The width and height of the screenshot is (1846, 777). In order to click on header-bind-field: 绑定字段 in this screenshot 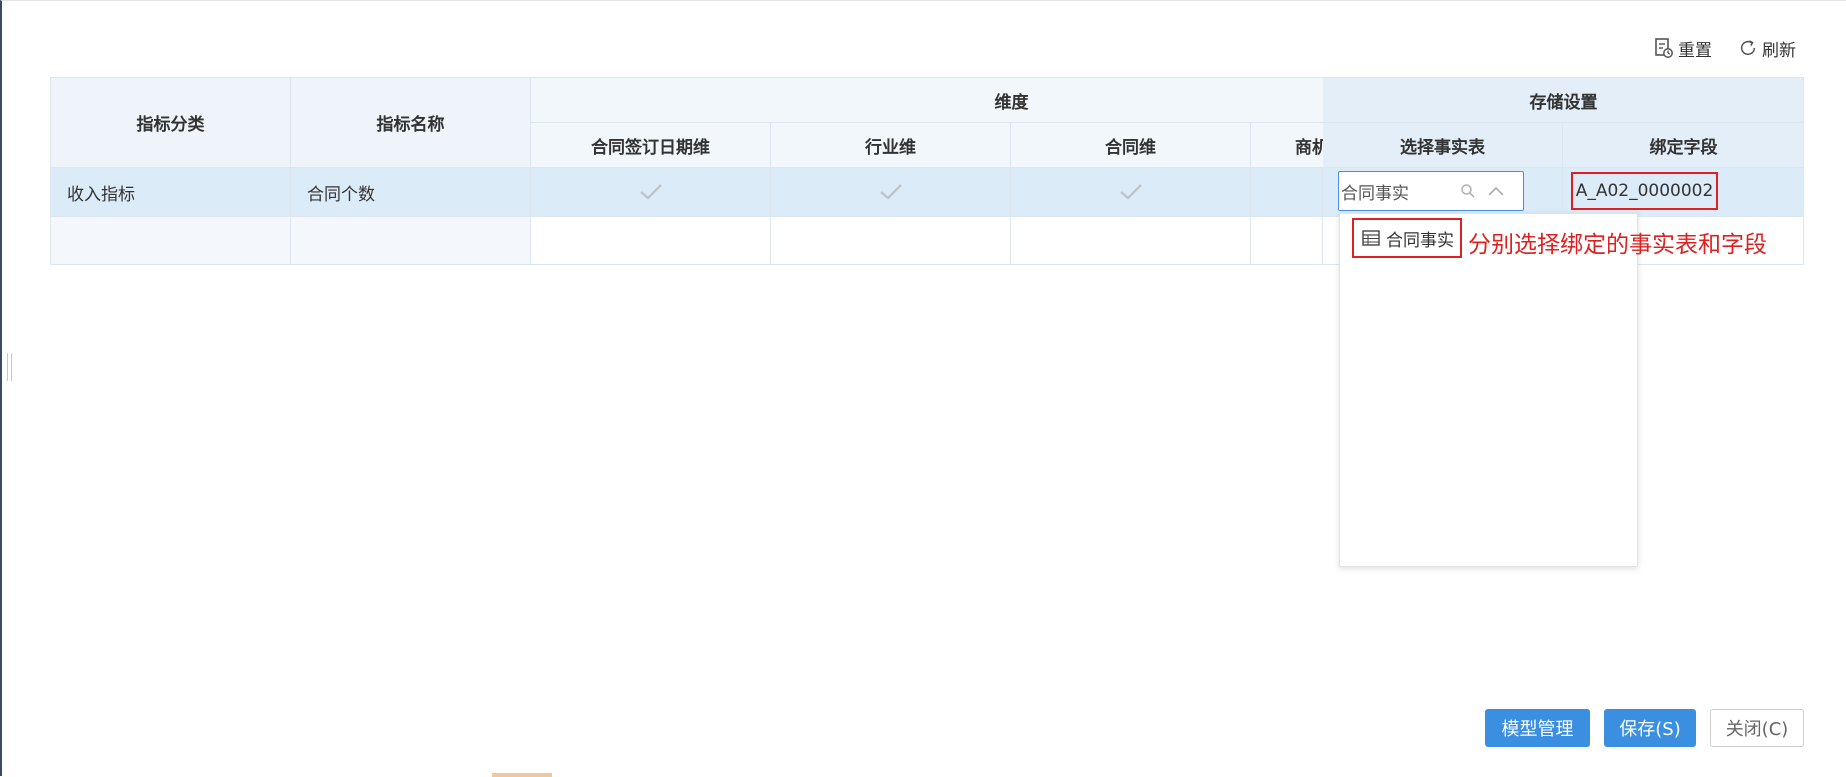, I will do `click(1683, 145)`.